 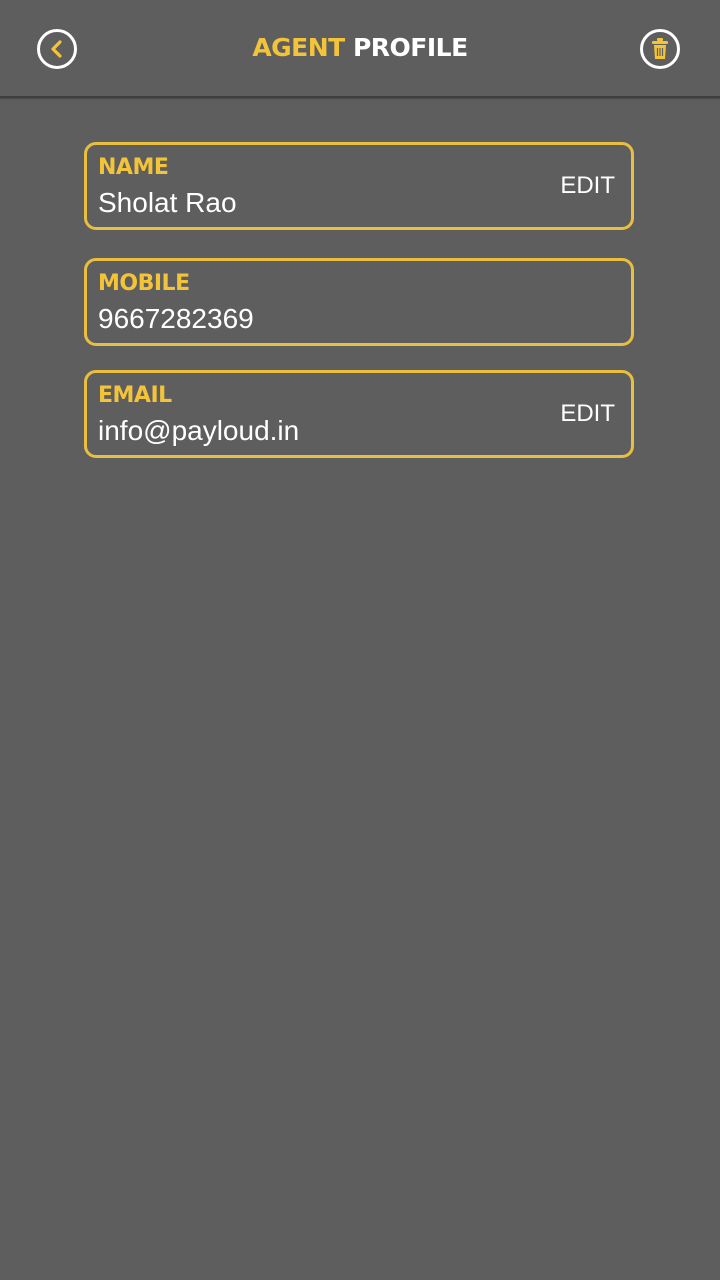 What do you see at coordinates (410, 47) in the screenshot?
I see `page-title-profile: PROFILE` at bounding box center [410, 47].